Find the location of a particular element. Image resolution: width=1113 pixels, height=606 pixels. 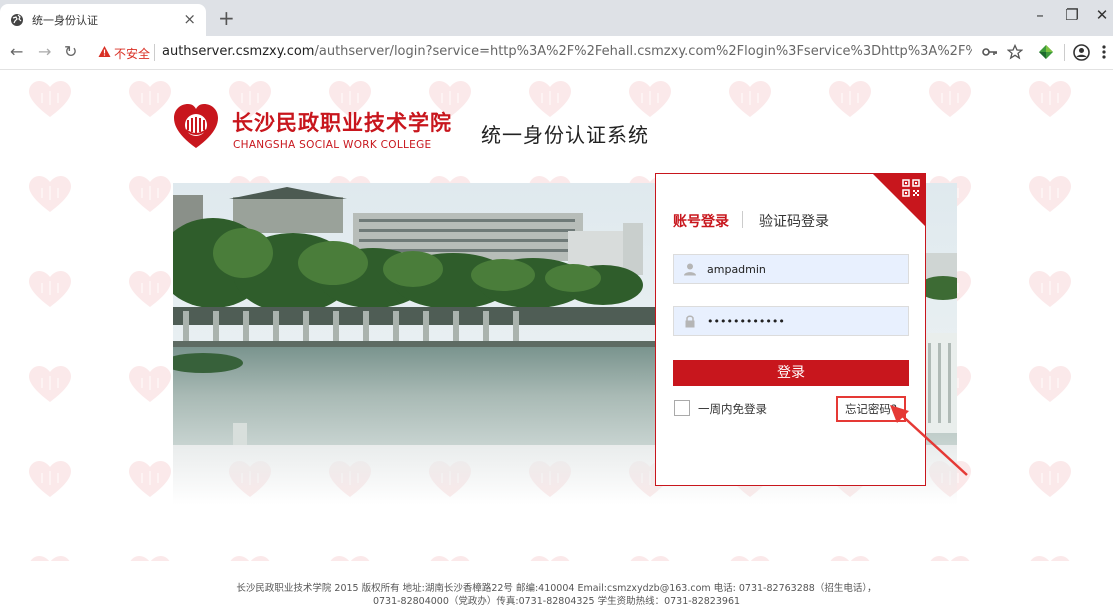

security-label: 不安全 is located at coordinates (132, 54).